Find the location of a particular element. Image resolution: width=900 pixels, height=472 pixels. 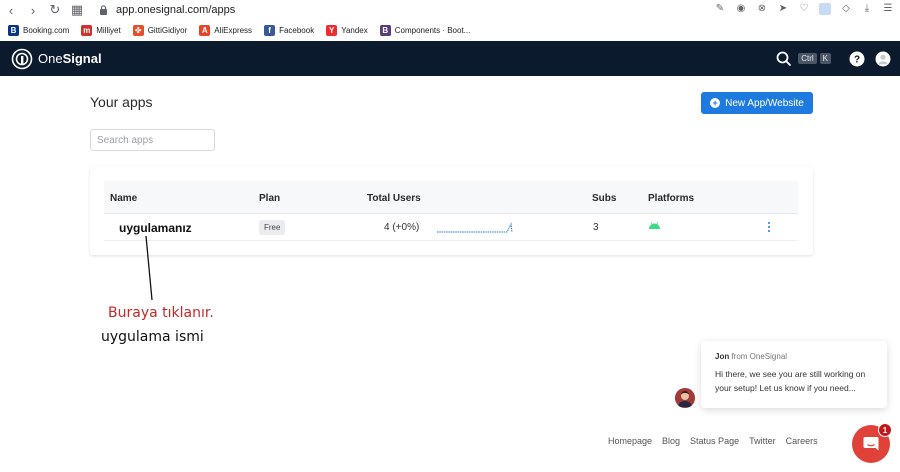

browser-actions: ✎ ◉ ⊗ ➤ ♡ ◇ ⤓ ☰ is located at coordinates (804, 9).